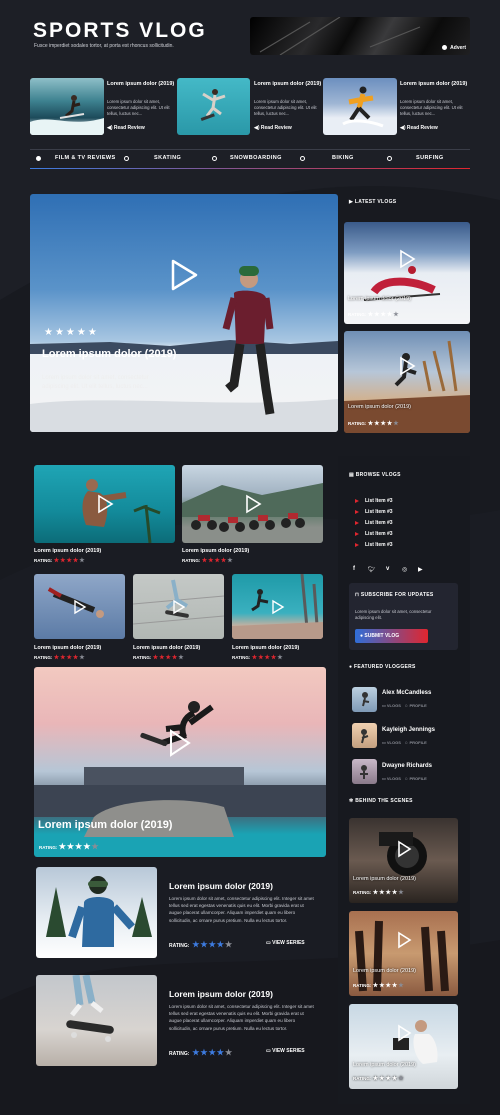 This screenshot has height=1115, width=500. What do you see at coordinates (109, 354) in the screenshot?
I see `hero-title: Lorem ipsum dolor (2019)` at bounding box center [109, 354].